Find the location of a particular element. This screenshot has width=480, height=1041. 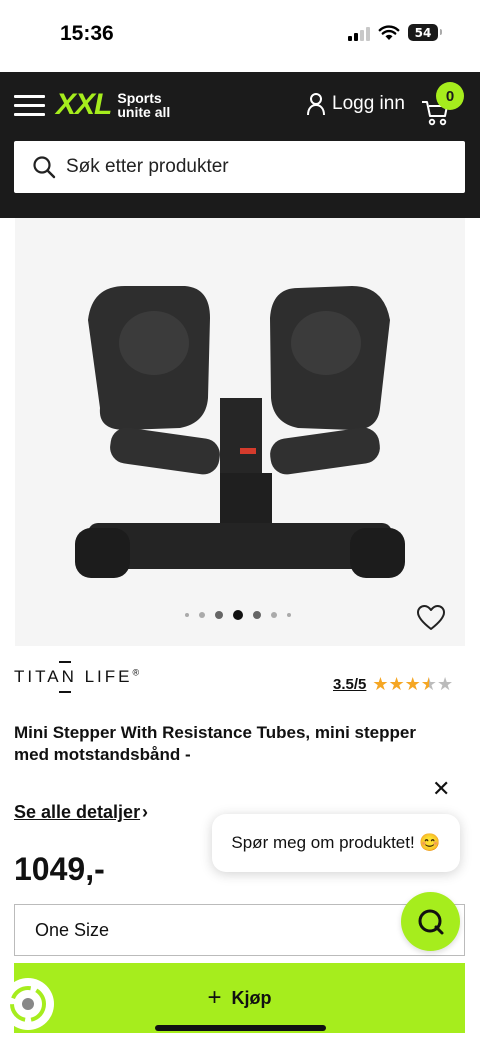

tagline-line1: Sports is located at coordinates (139, 98).